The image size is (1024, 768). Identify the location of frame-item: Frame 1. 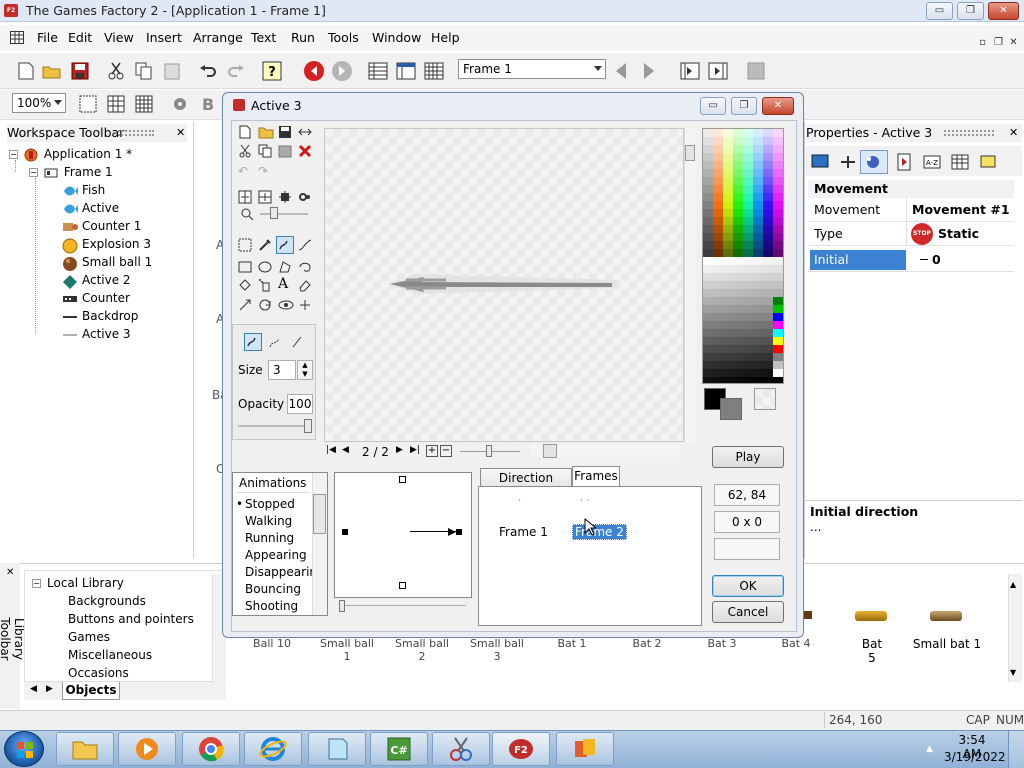
(523, 532).